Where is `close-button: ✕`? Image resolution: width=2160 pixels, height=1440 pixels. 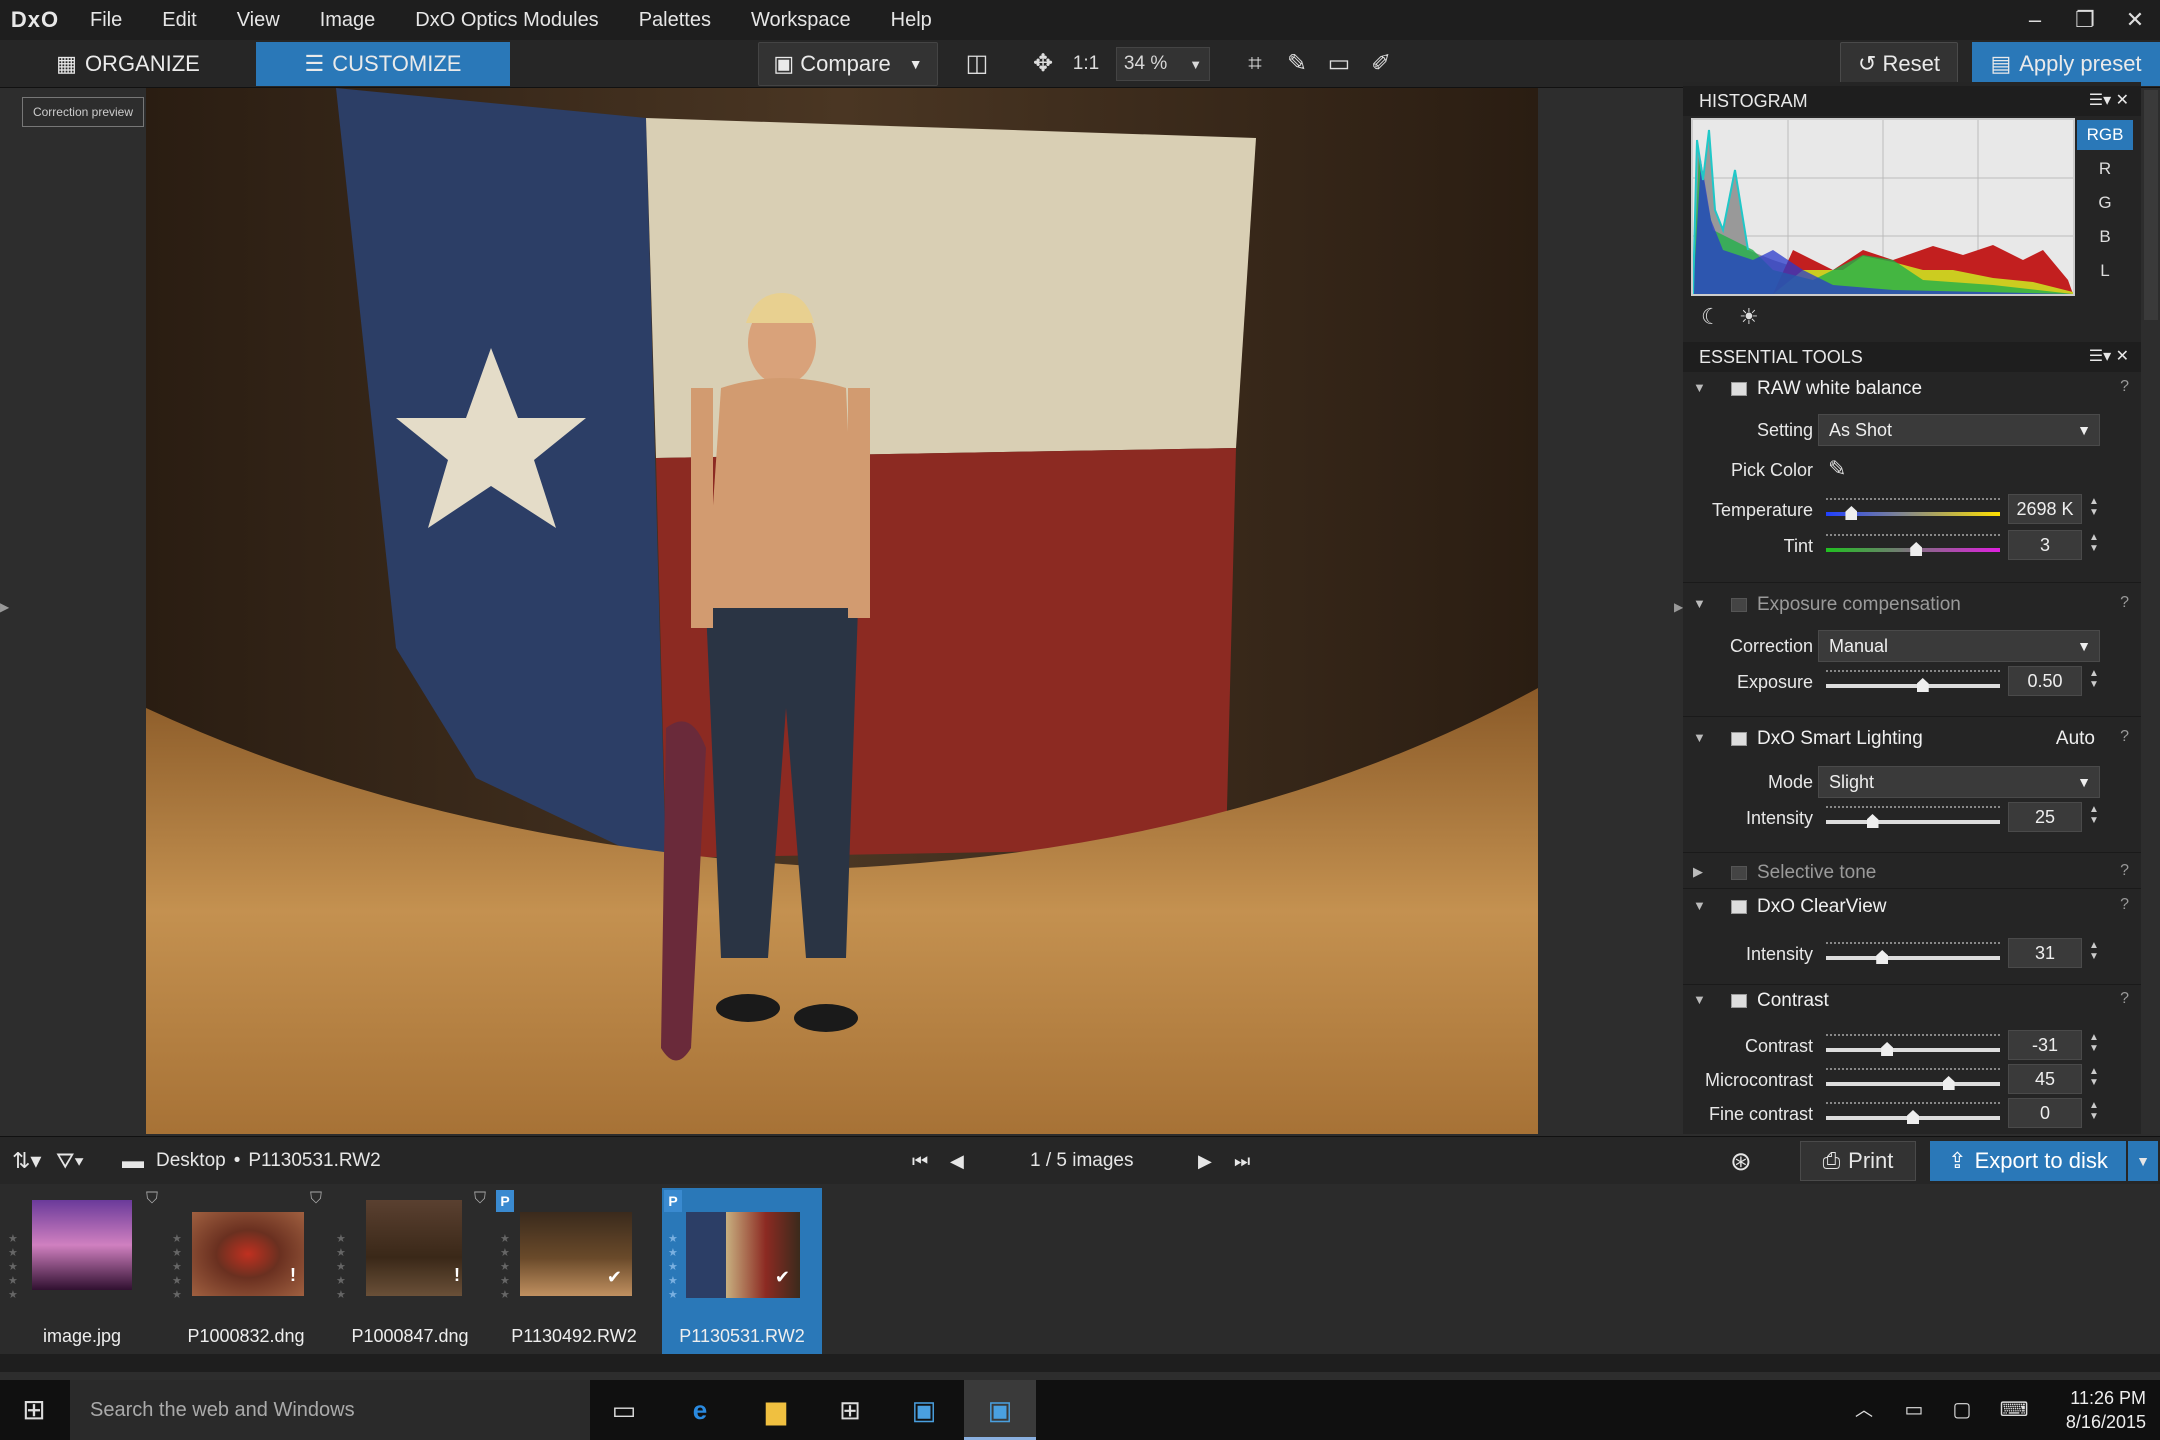
close-button: ✕ is located at coordinates (2135, 20).